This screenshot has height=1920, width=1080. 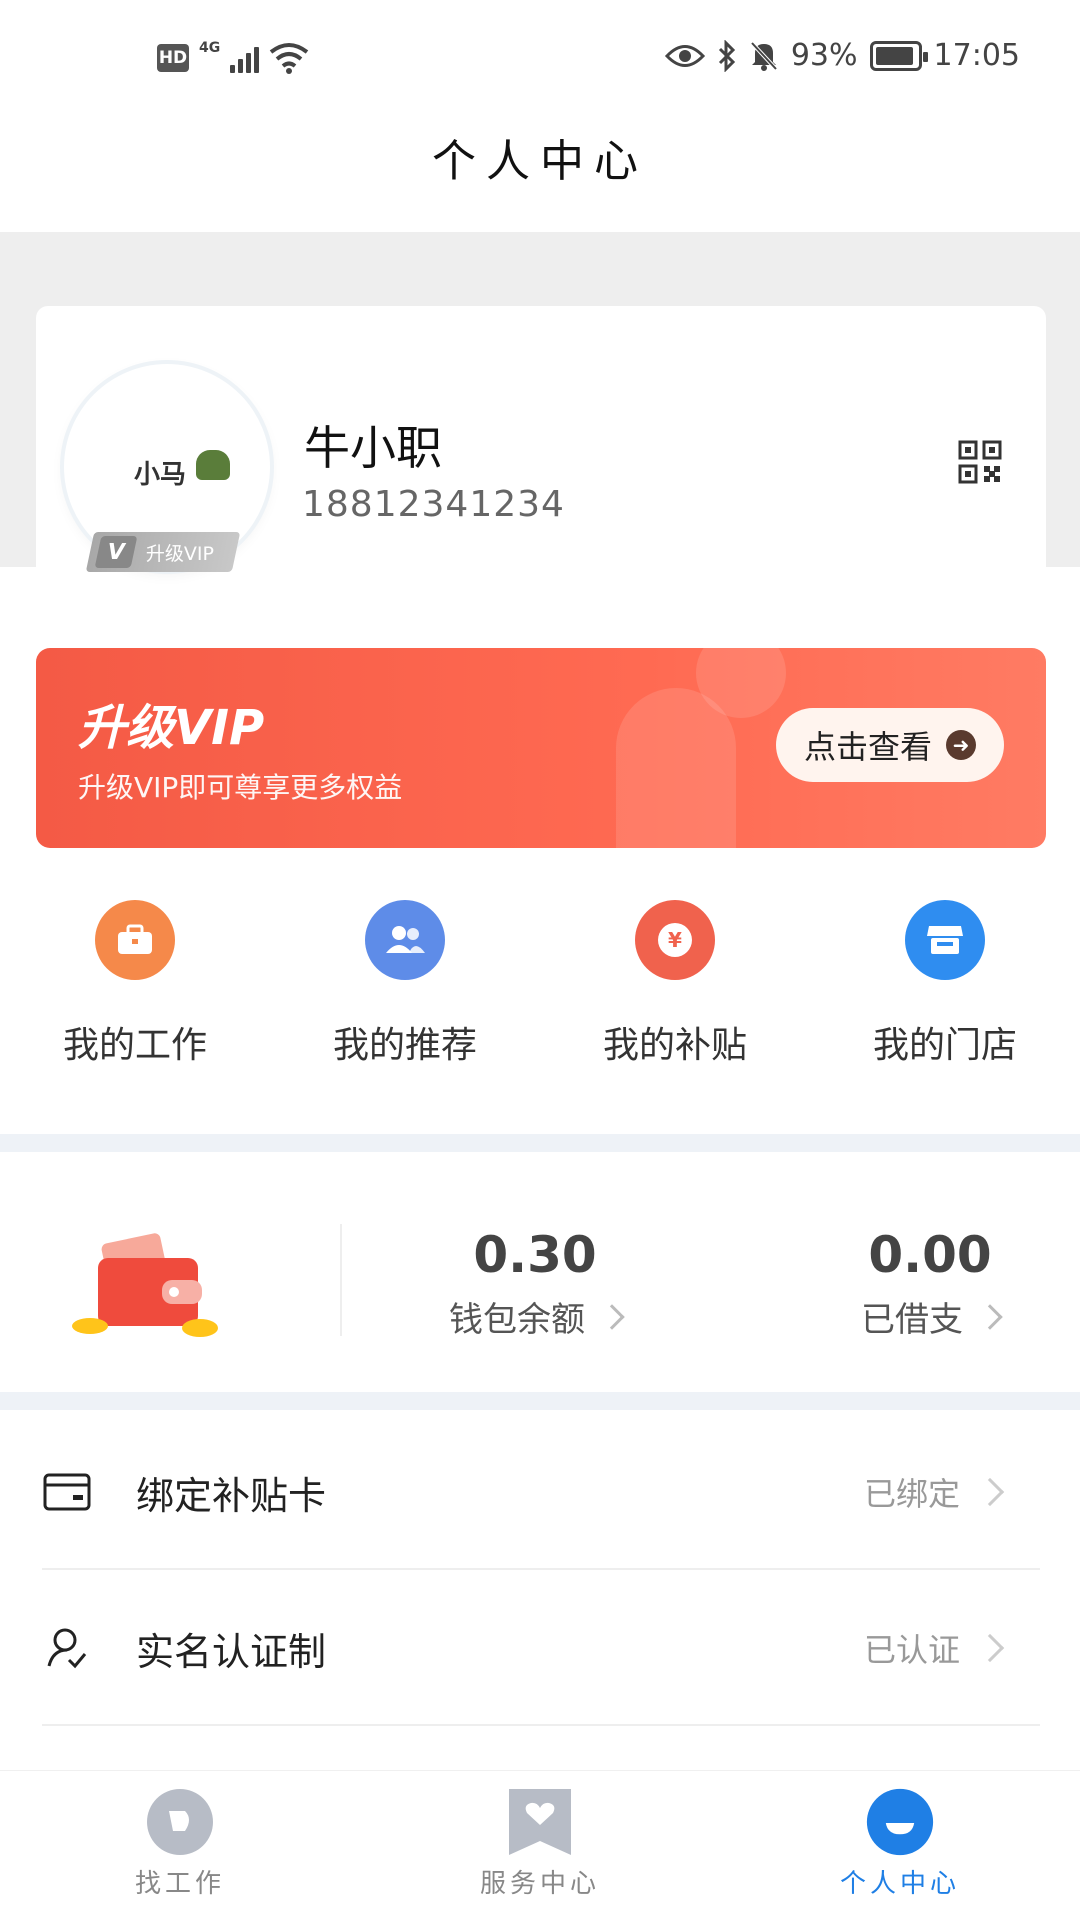 I want to click on quick-action-my-store: 我的门店, so click(x=945, y=1000).